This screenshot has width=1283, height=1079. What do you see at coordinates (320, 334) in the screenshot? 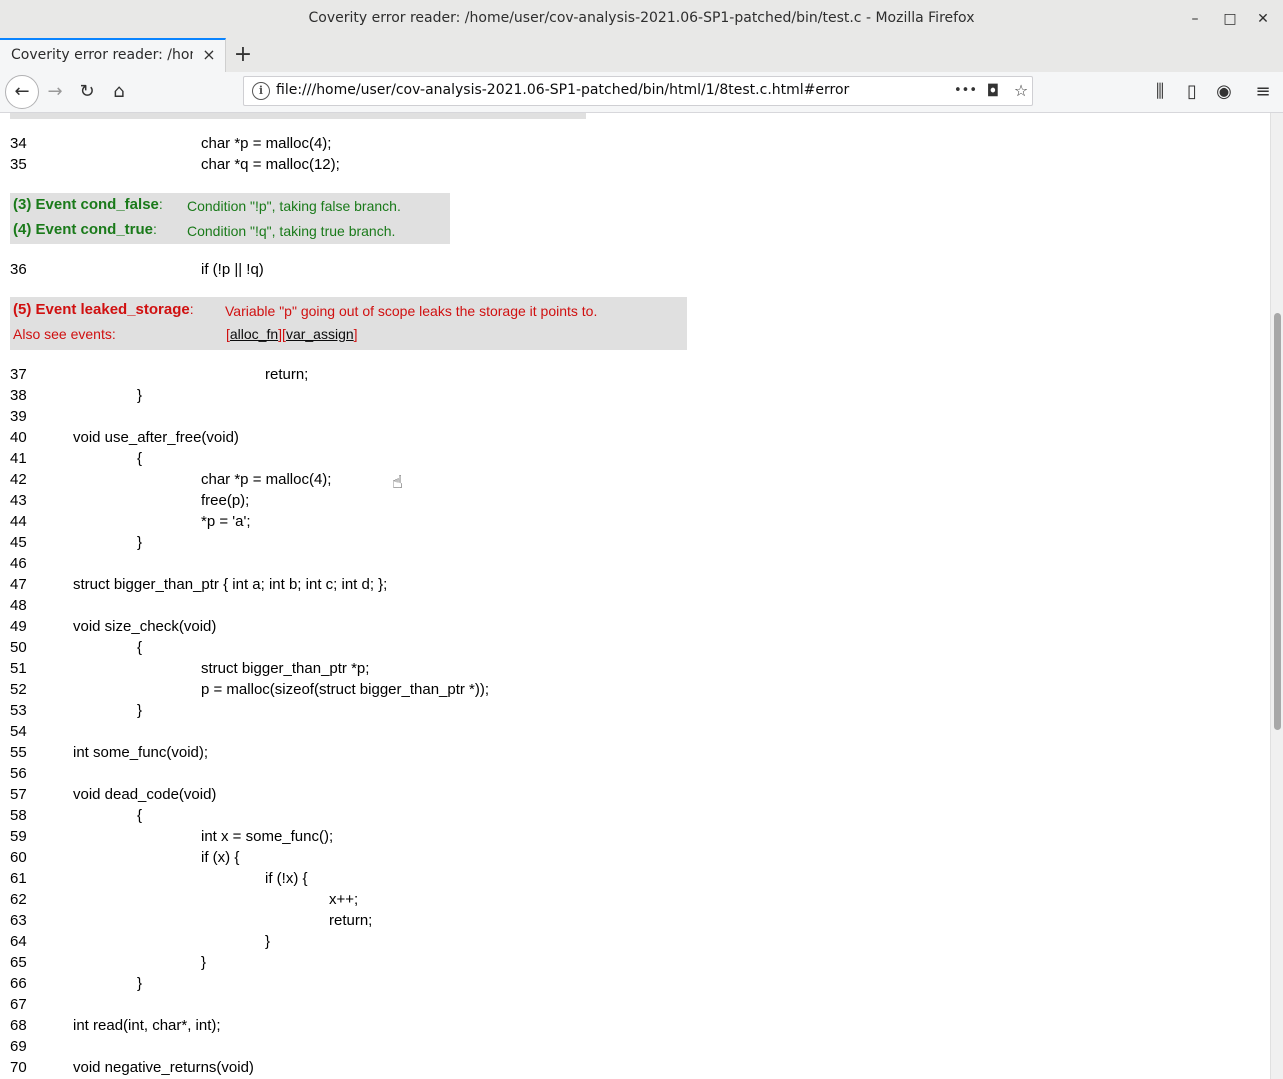
I see `event-link-var-assign: var_assign` at bounding box center [320, 334].